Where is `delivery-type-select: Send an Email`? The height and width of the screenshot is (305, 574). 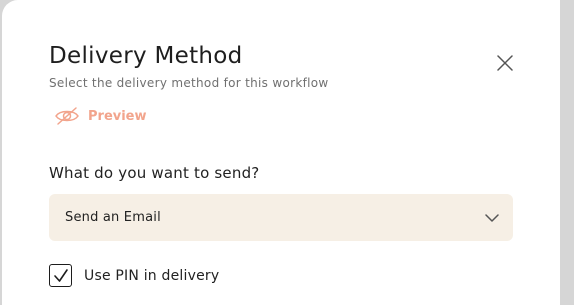 delivery-type-select: Send an Email is located at coordinates (281, 217).